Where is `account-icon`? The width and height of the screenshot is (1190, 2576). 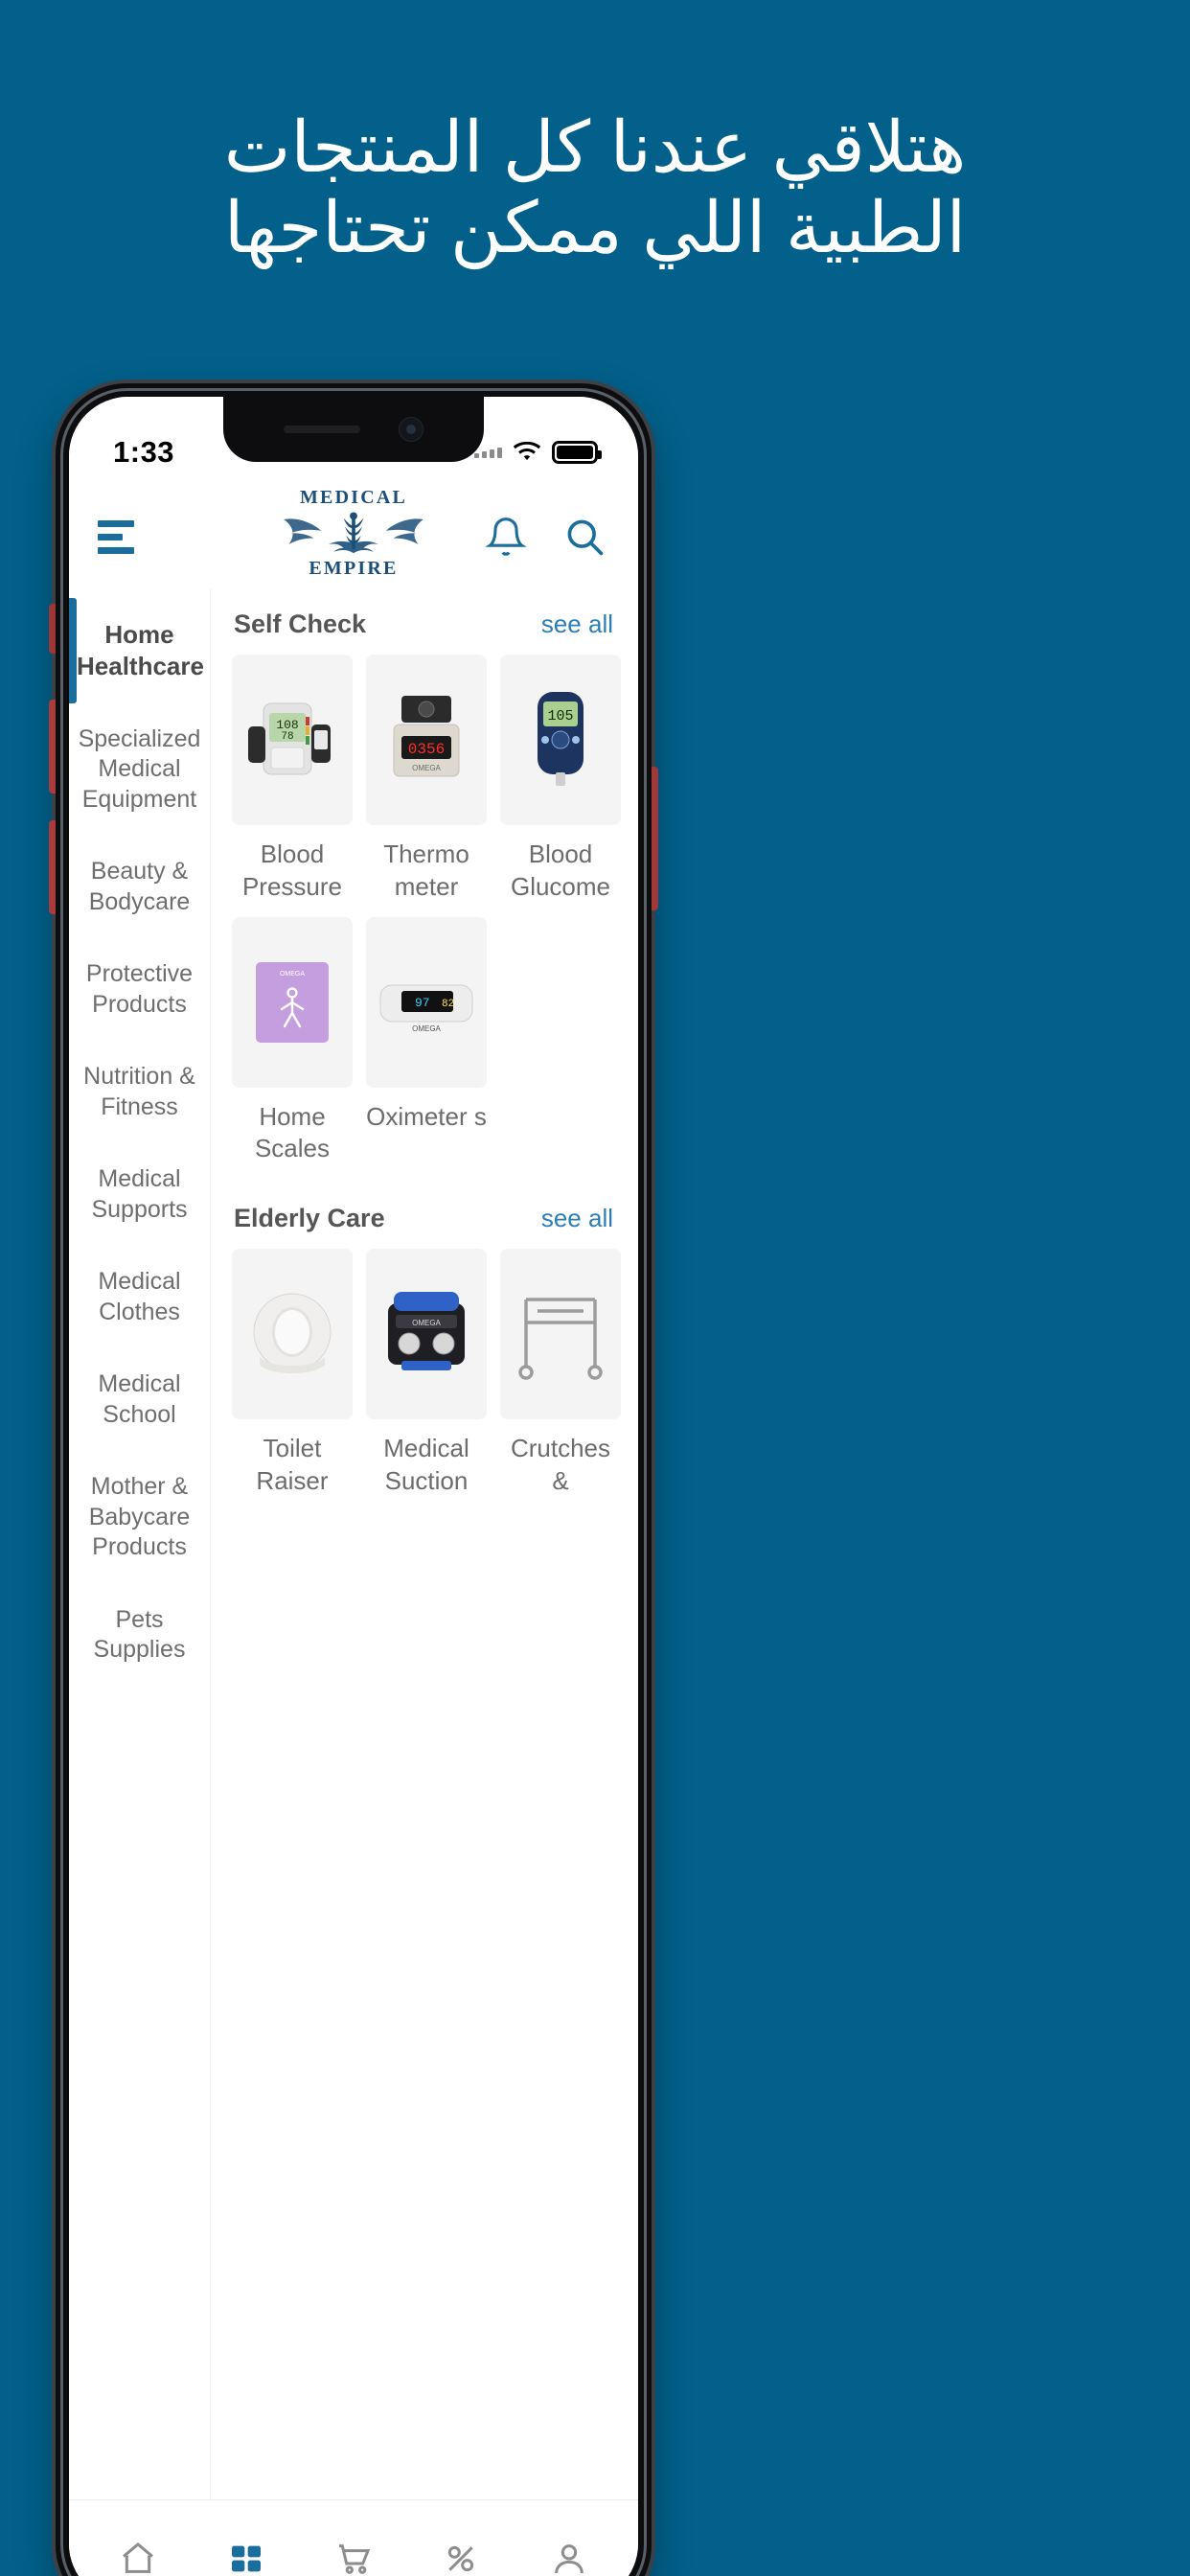 account-icon is located at coordinates (569, 2558).